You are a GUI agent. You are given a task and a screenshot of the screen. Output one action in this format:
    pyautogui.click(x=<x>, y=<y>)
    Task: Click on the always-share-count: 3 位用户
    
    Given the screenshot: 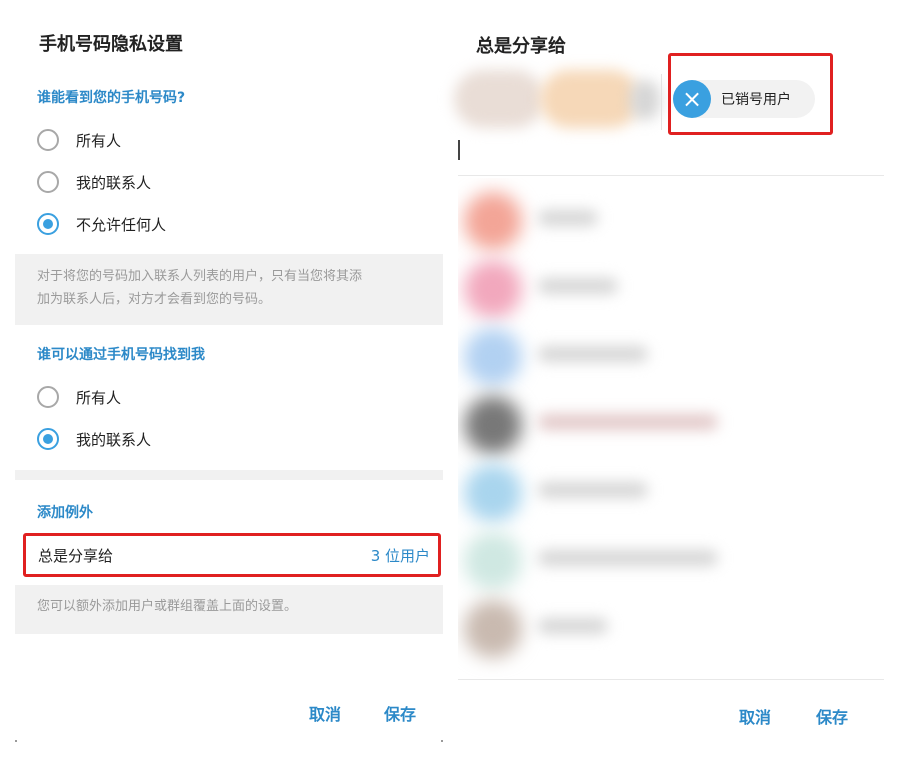 What is the action you would take?
    pyautogui.click(x=400, y=555)
    